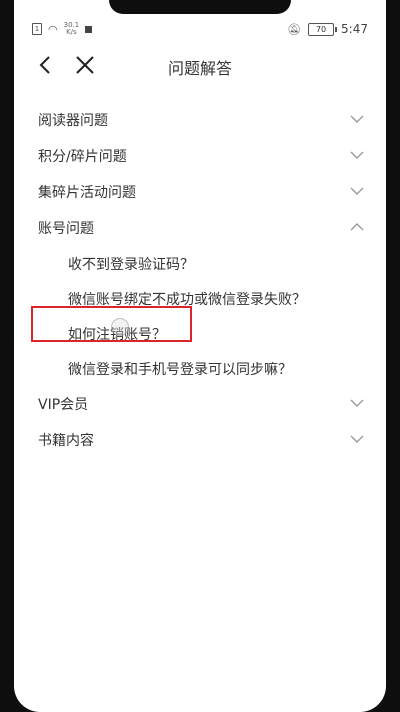  Describe the element at coordinates (37, 29) in the screenshot. I see `sim-card-icon: 1` at that location.